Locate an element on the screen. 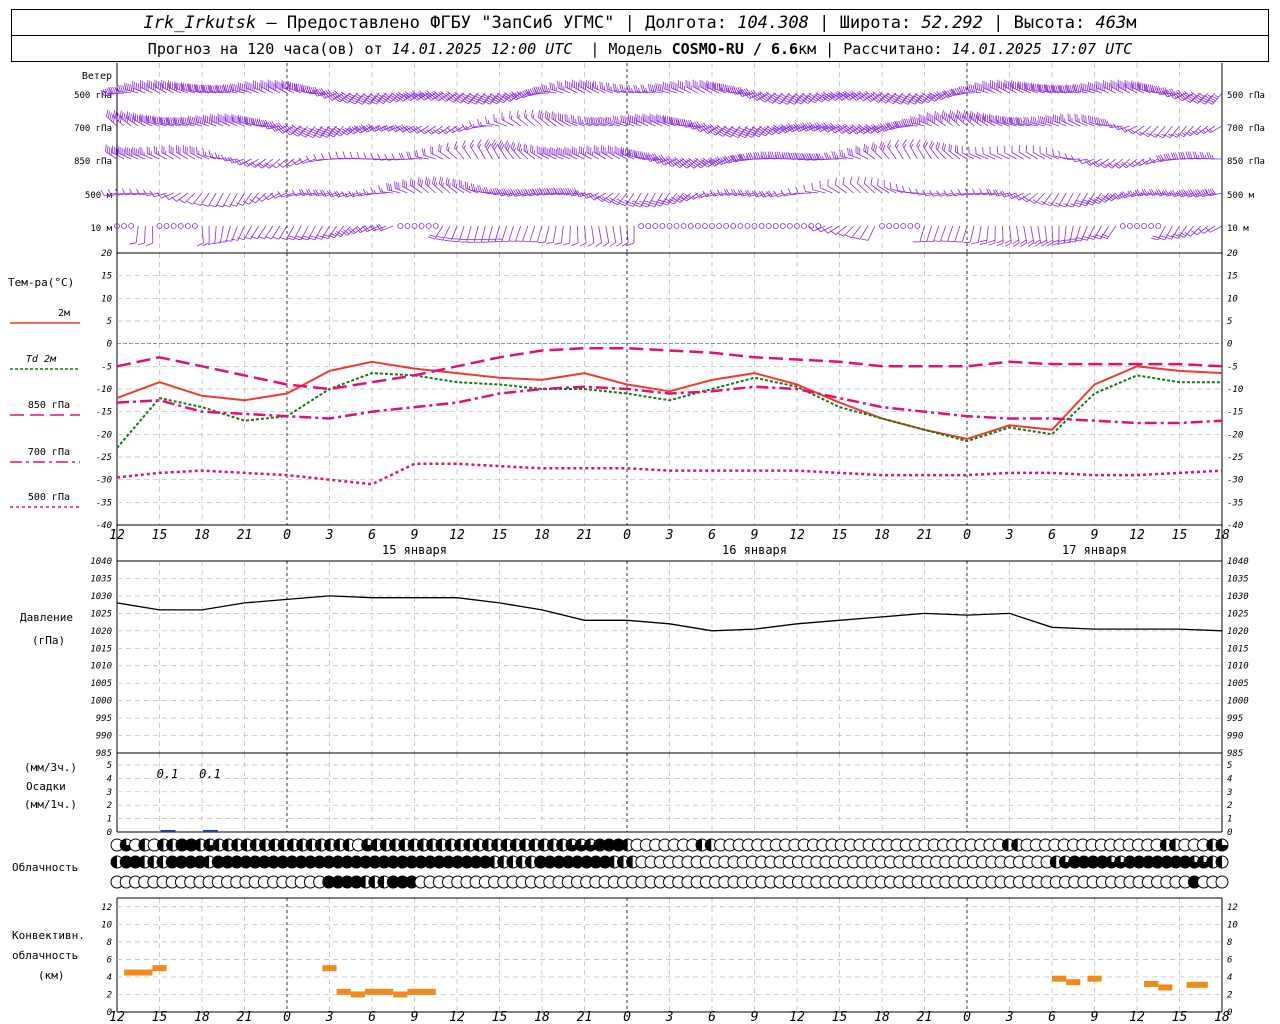 The width and height of the screenshot is (1280, 1024). time-tick-label: 21 is located at coordinates (245, 535).